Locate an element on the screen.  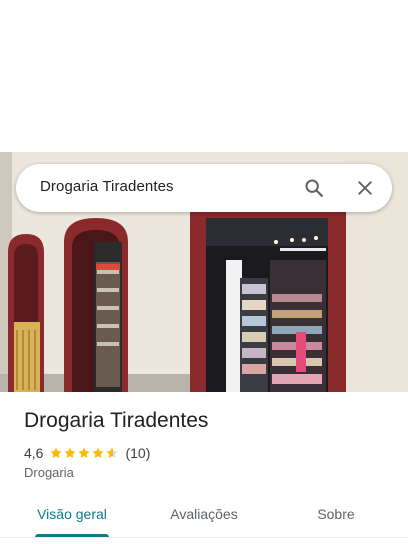
tab-overview: Visão geral is located at coordinates (72, 517).